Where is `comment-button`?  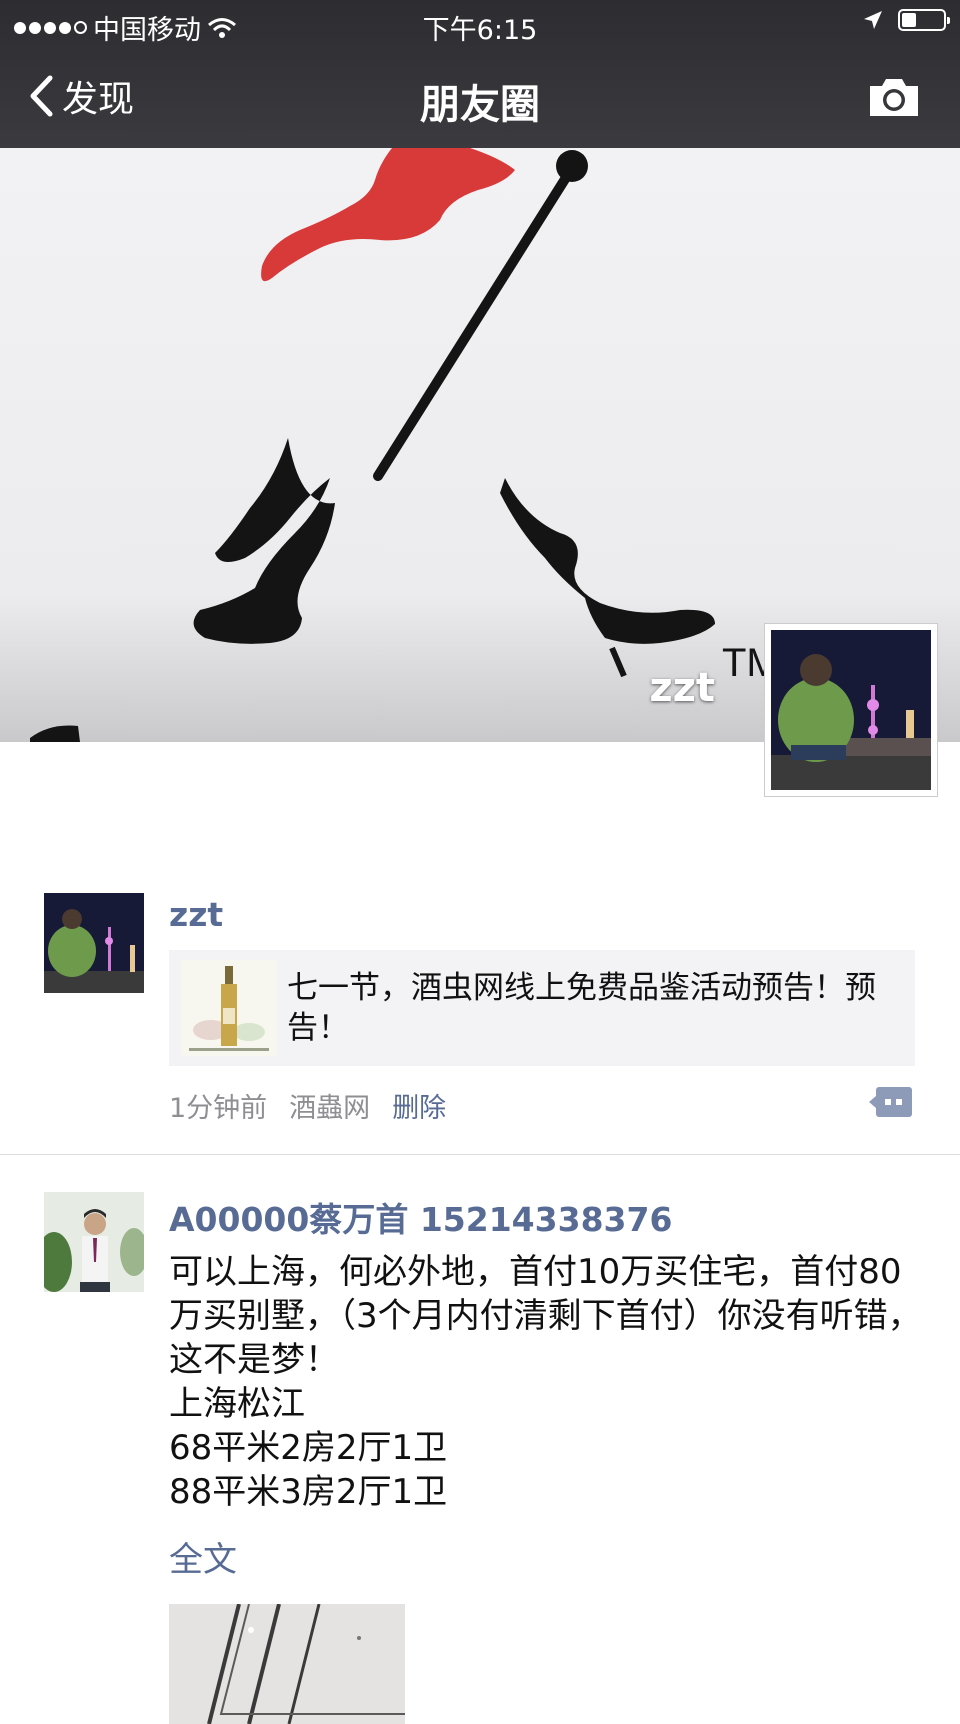 comment-button is located at coordinates (891, 1104).